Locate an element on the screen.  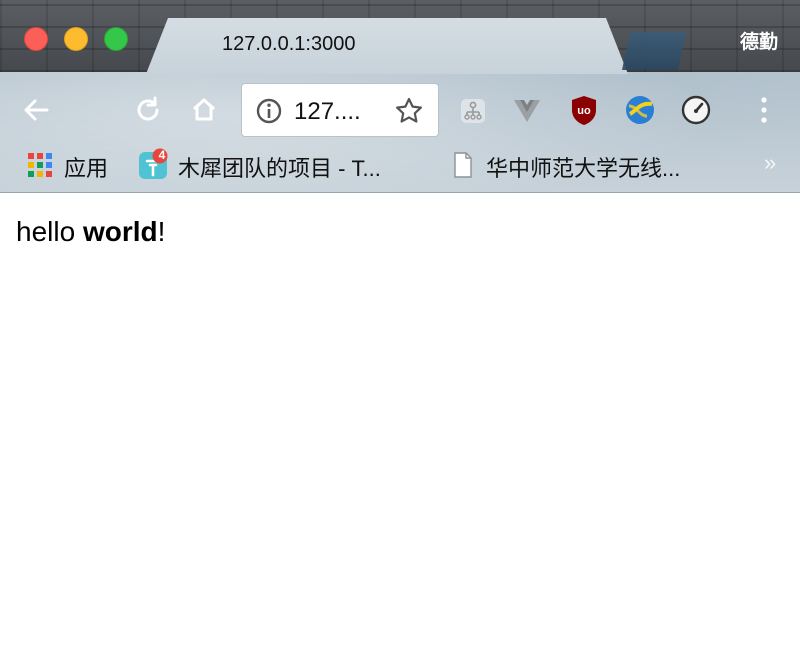
home-icon is located at coordinates (204, 110).